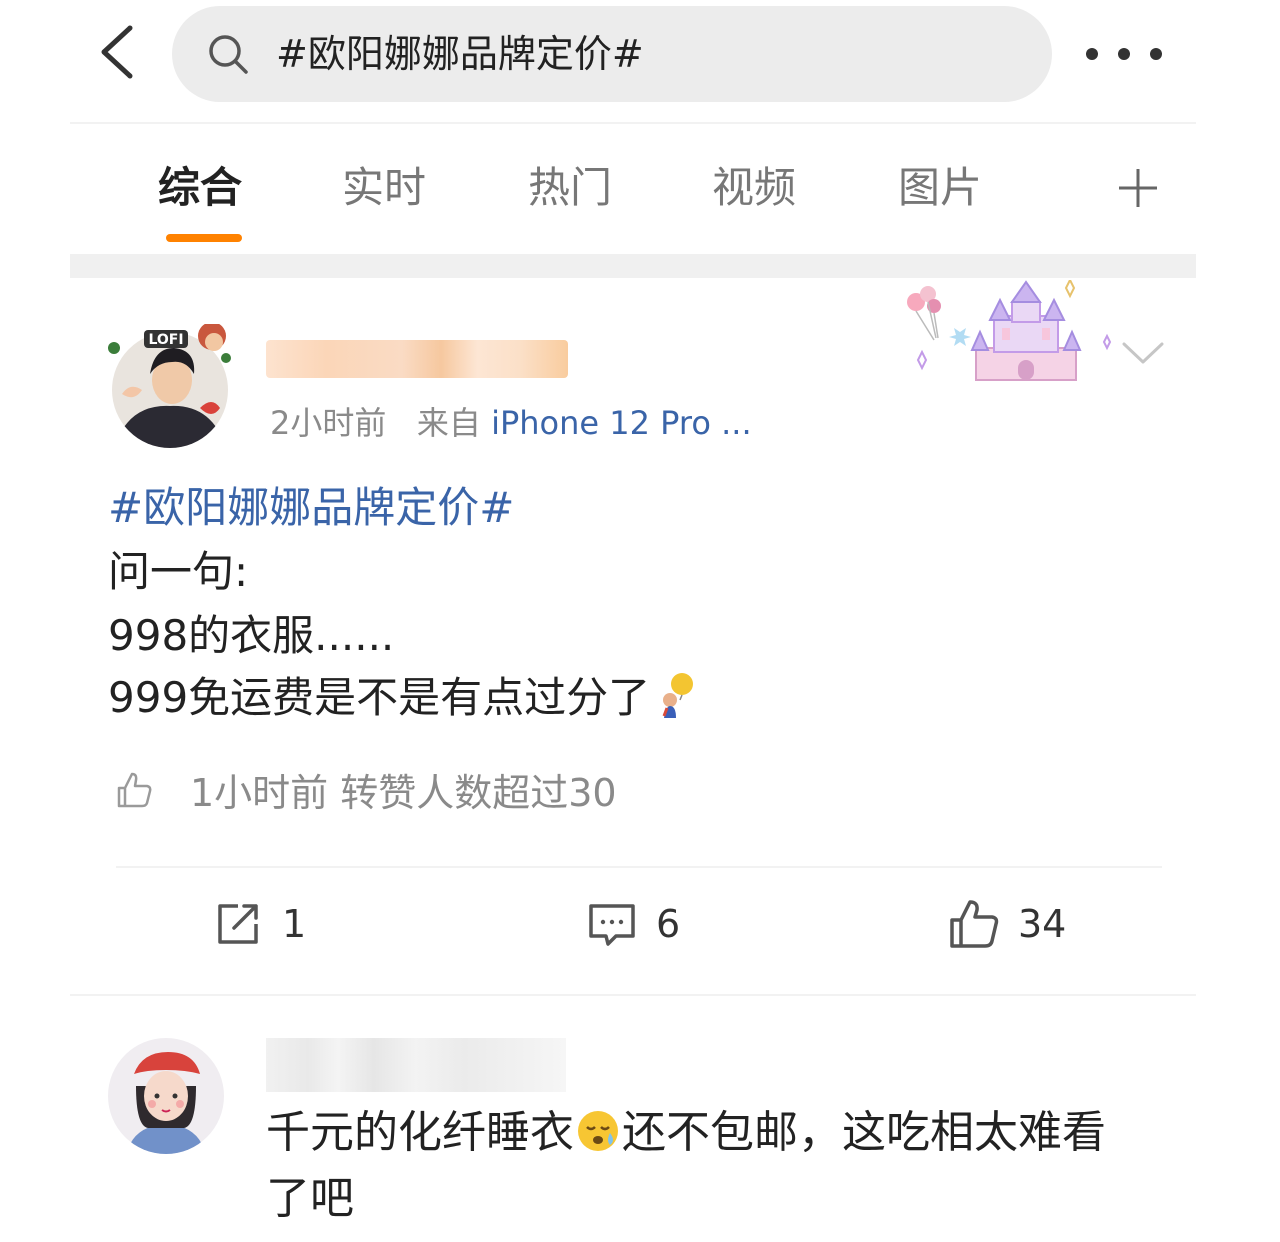 Image resolution: width=1280 pixels, height=1242 pixels. What do you see at coordinates (178, 571) in the screenshot?
I see `post-line-1: 问一句:` at bounding box center [178, 571].